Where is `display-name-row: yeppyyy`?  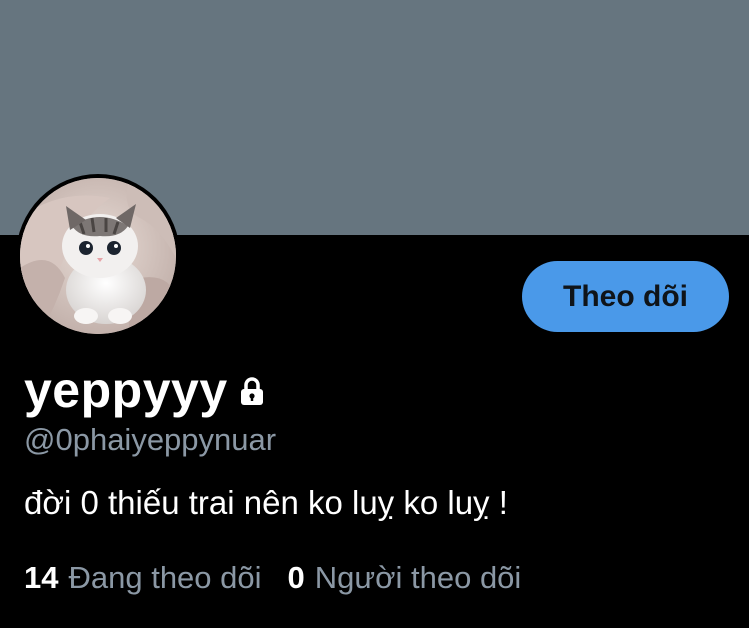 display-name-row: yeppyyy is located at coordinates (146, 390).